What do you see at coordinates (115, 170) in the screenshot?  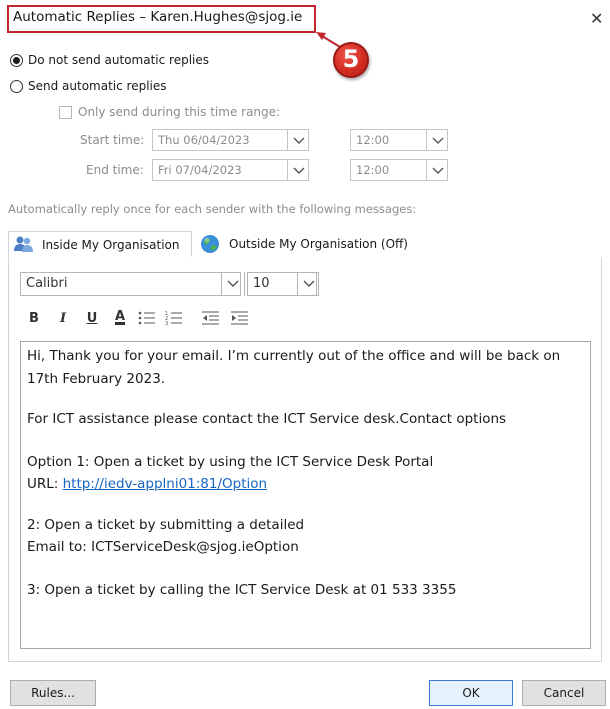 I see `end-time-label: End time:` at bounding box center [115, 170].